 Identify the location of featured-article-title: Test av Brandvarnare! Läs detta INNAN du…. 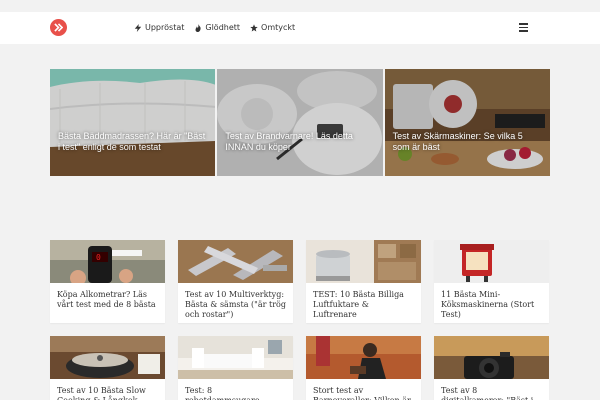
(289, 141).